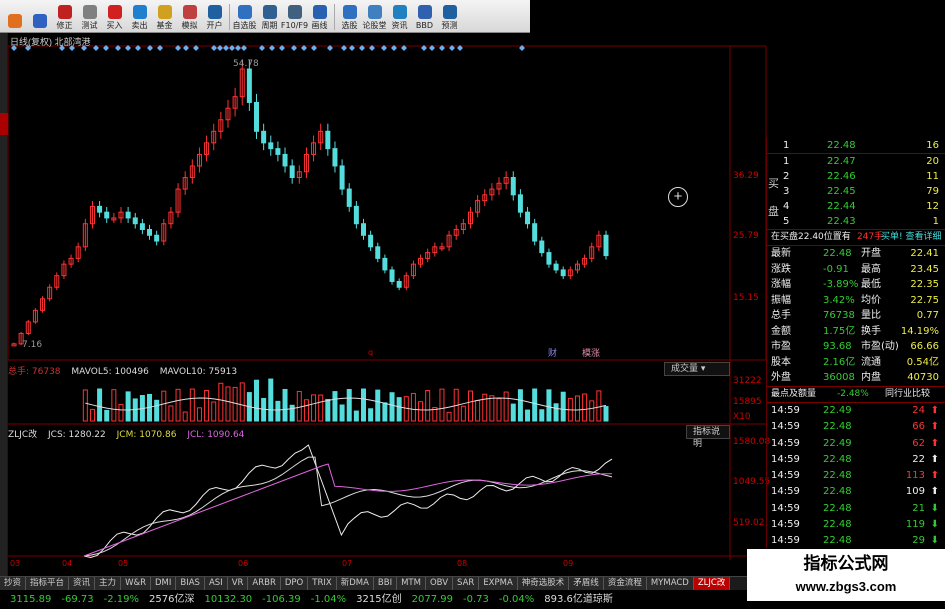 This screenshot has width=945, height=609. Describe the element at coordinates (238, 583) in the screenshot. I see `tab-8: VR` at that location.